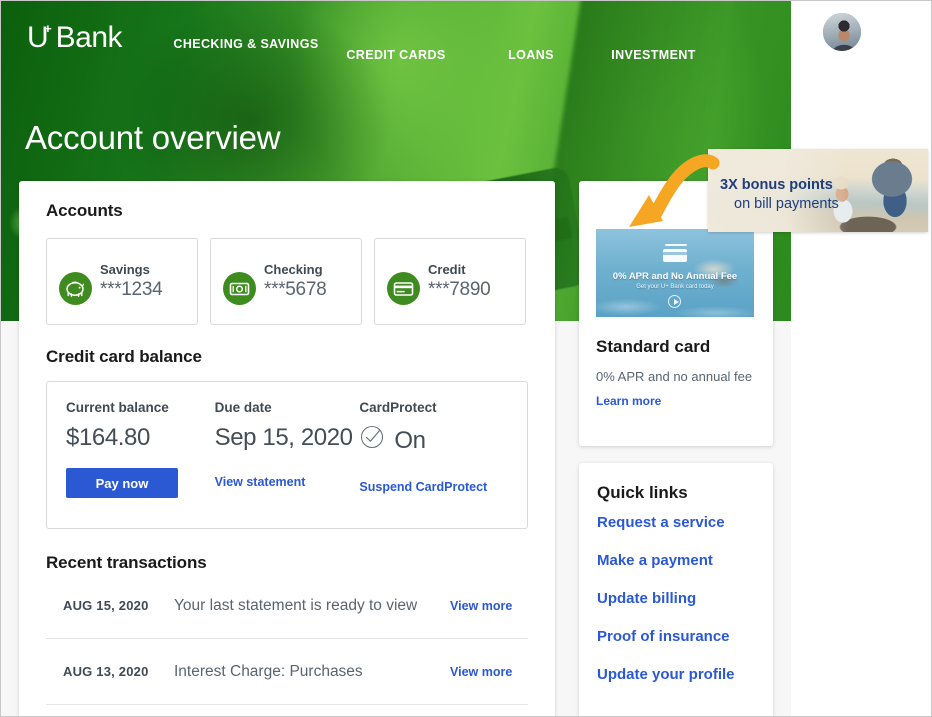  I want to click on brand-name: Bank, so click(89, 37).